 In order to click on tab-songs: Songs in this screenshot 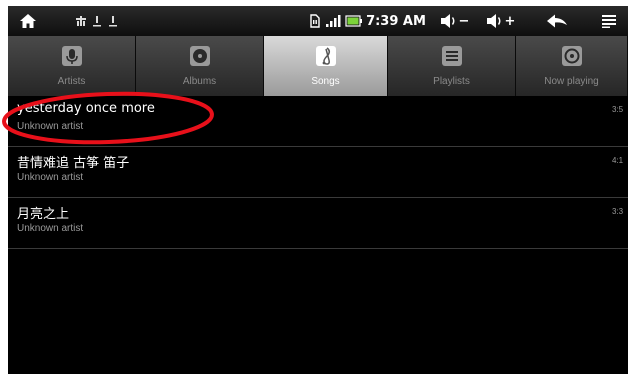, I will do `click(326, 66)`.